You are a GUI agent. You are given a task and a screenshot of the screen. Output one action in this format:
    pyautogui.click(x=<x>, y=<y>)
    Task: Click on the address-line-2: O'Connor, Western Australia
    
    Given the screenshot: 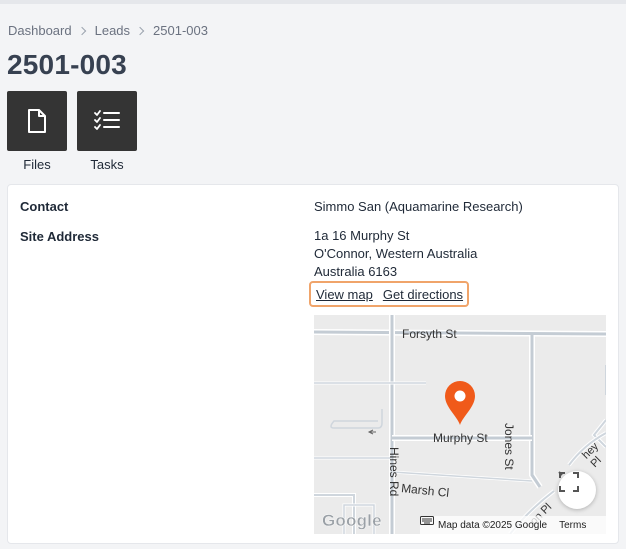 What is the action you would take?
    pyautogui.click(x=396, y=253)
    